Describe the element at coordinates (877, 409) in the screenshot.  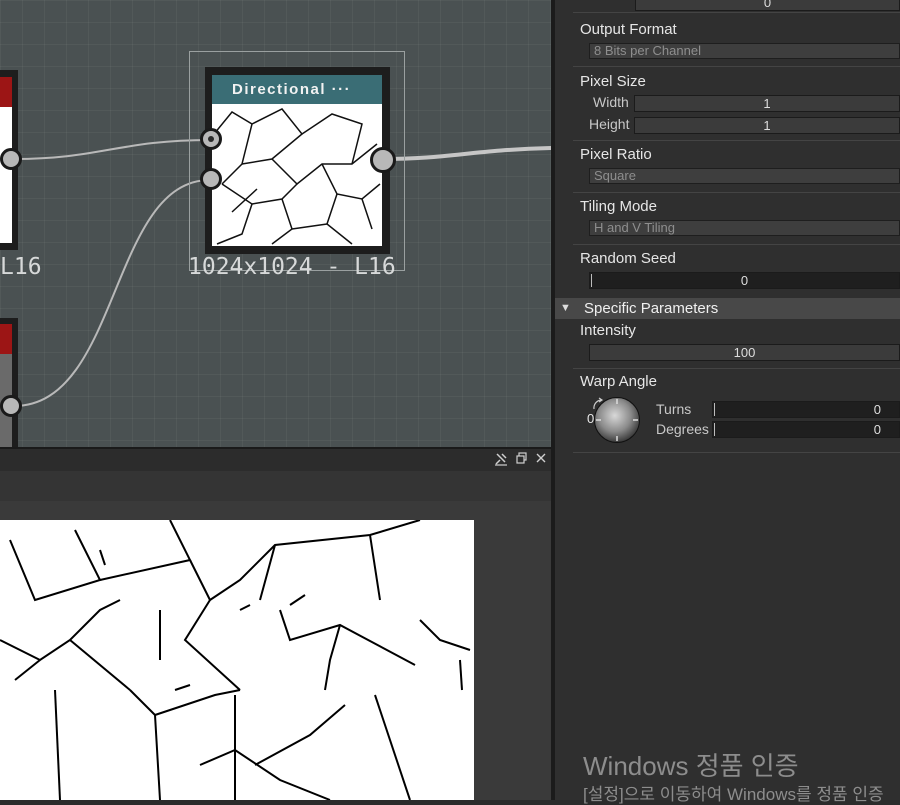
I see `turns-value: 0` at that location.